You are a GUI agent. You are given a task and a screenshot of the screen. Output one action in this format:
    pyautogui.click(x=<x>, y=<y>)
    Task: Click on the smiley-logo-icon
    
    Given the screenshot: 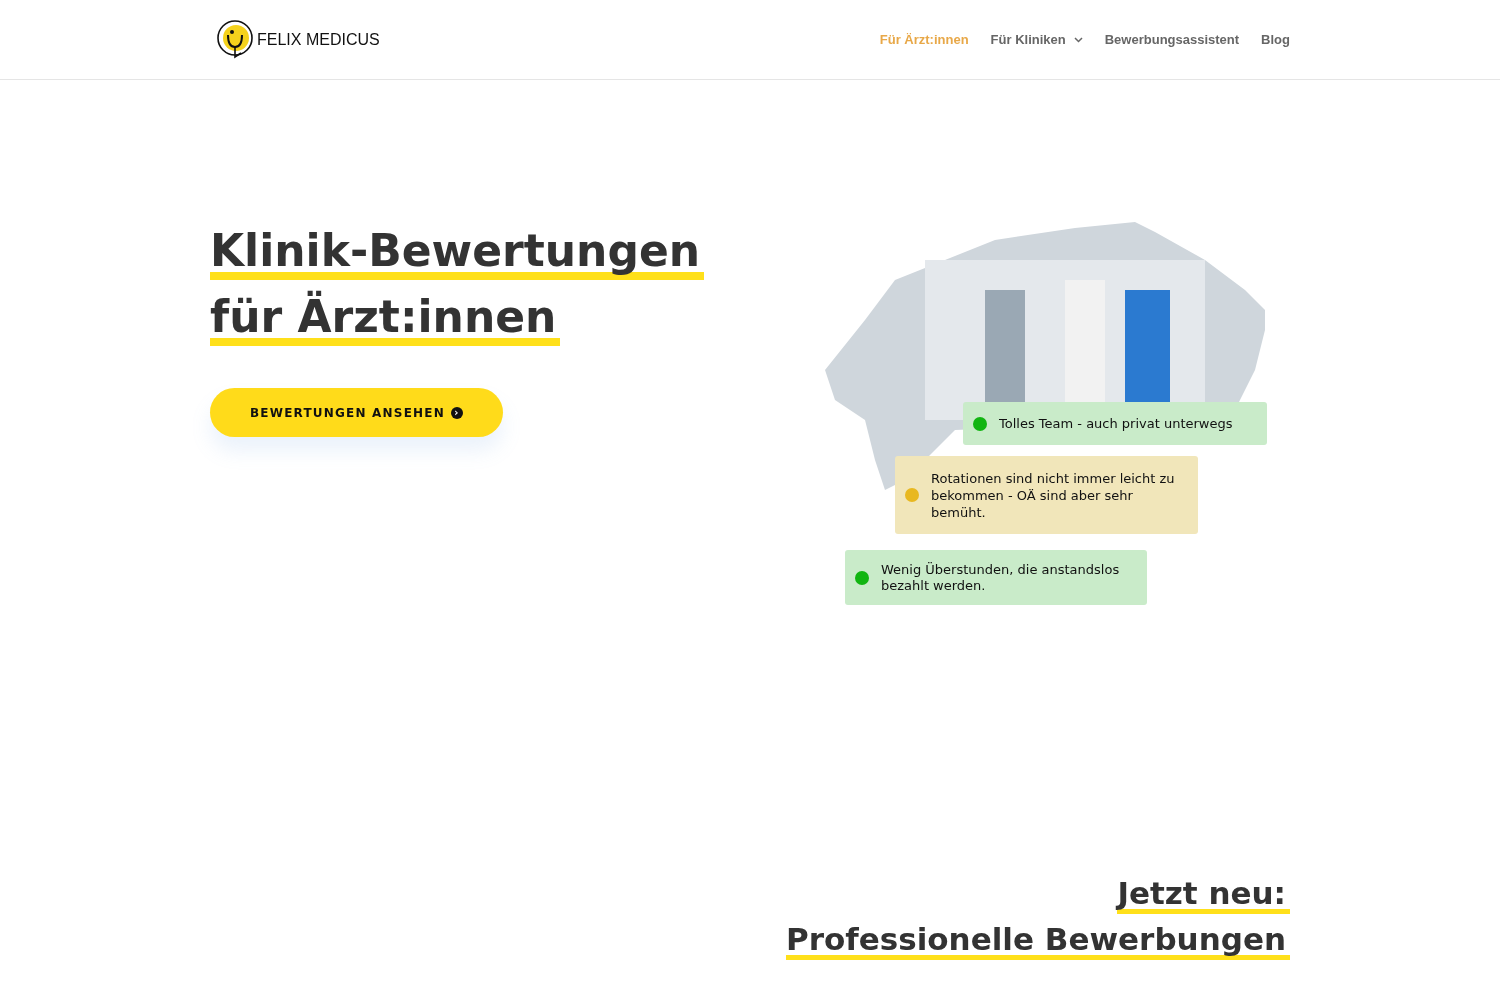 What is the action you would take?
    pyautogui.click(x=235, y=39)
    